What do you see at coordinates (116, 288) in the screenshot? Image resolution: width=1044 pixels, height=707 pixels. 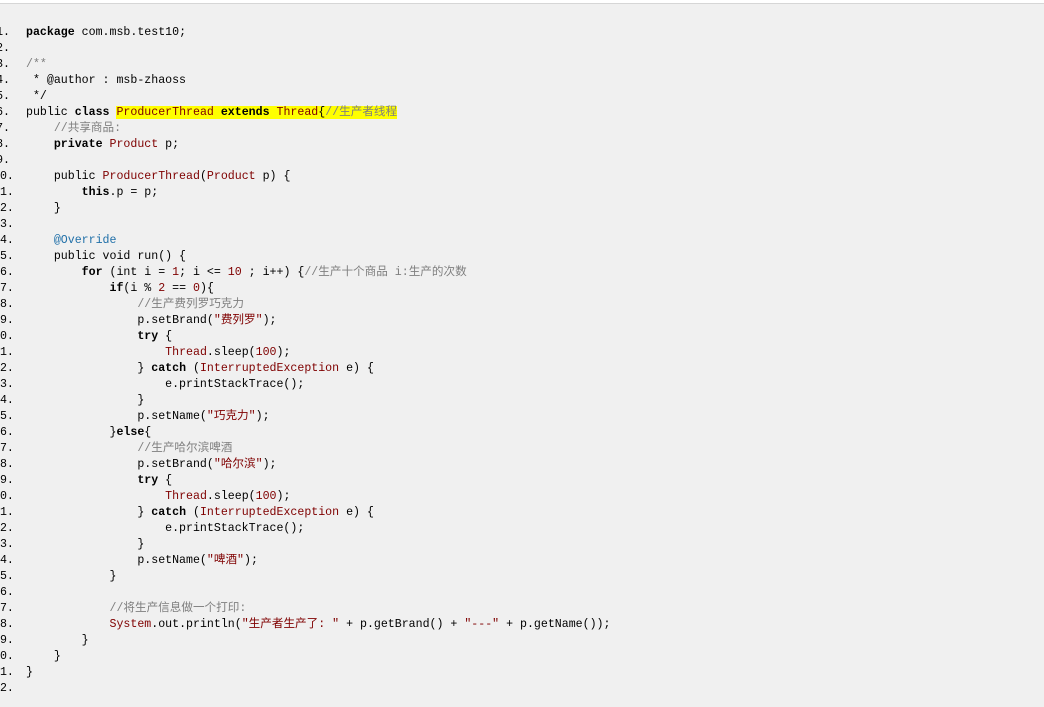 I see `code-token: if` at bounding box center [116, 288].